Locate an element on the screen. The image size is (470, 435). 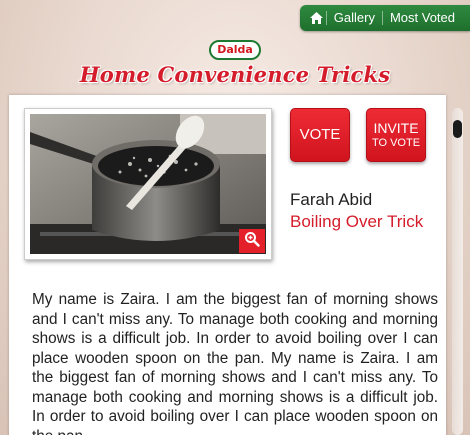
zoom-button is located at coordinates (252, 241).